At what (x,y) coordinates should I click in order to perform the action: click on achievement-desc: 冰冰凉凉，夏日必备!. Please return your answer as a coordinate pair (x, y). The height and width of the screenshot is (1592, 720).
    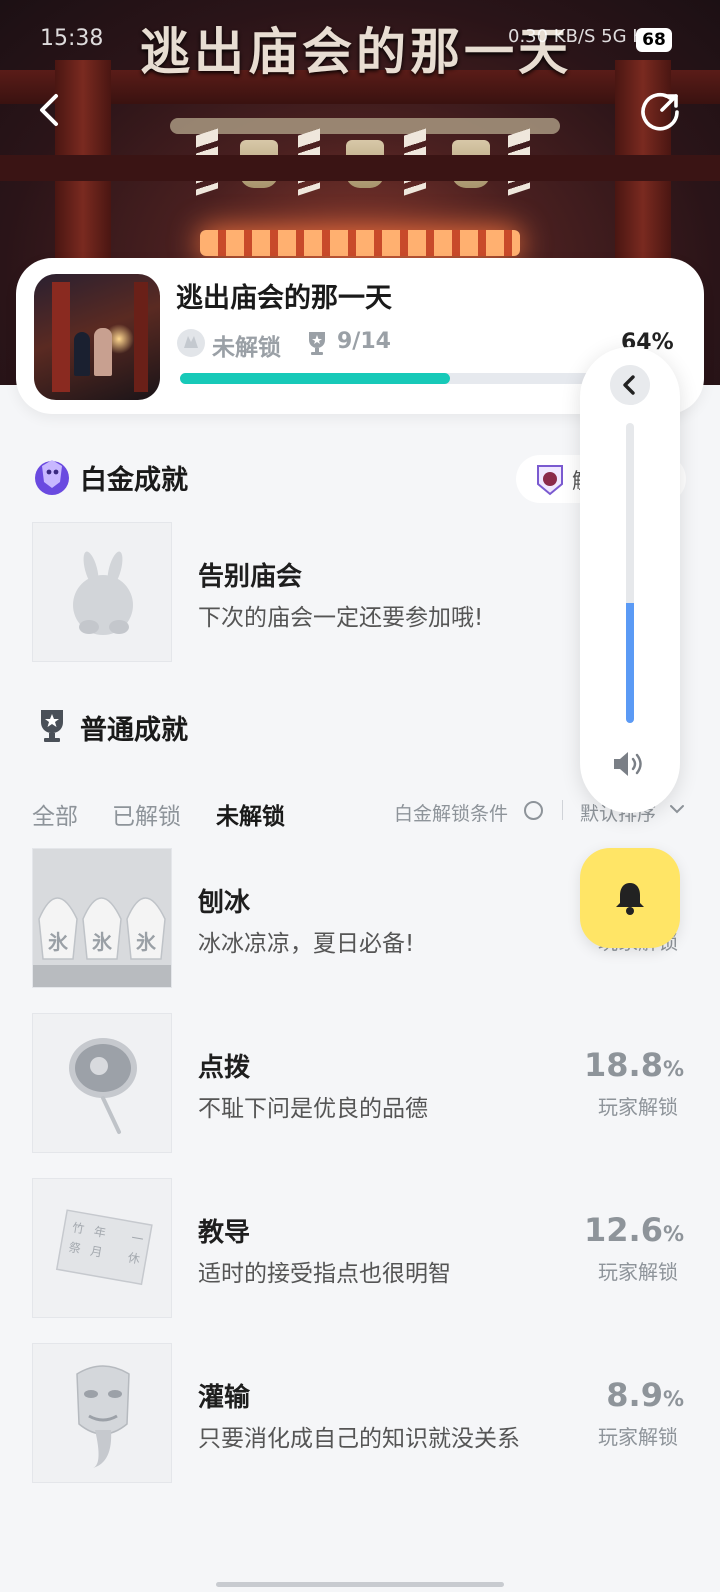
    Looking at the image, I should click on (306, 944).